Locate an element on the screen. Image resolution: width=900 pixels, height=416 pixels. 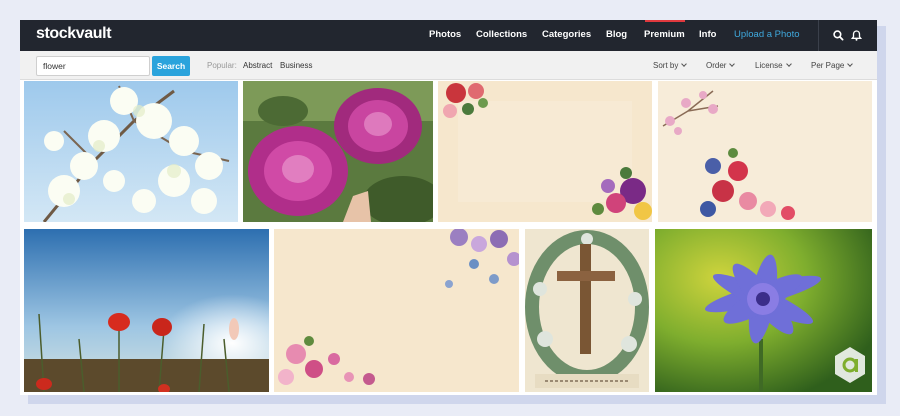
red-poppies-image is located at coordinates (146, 310).